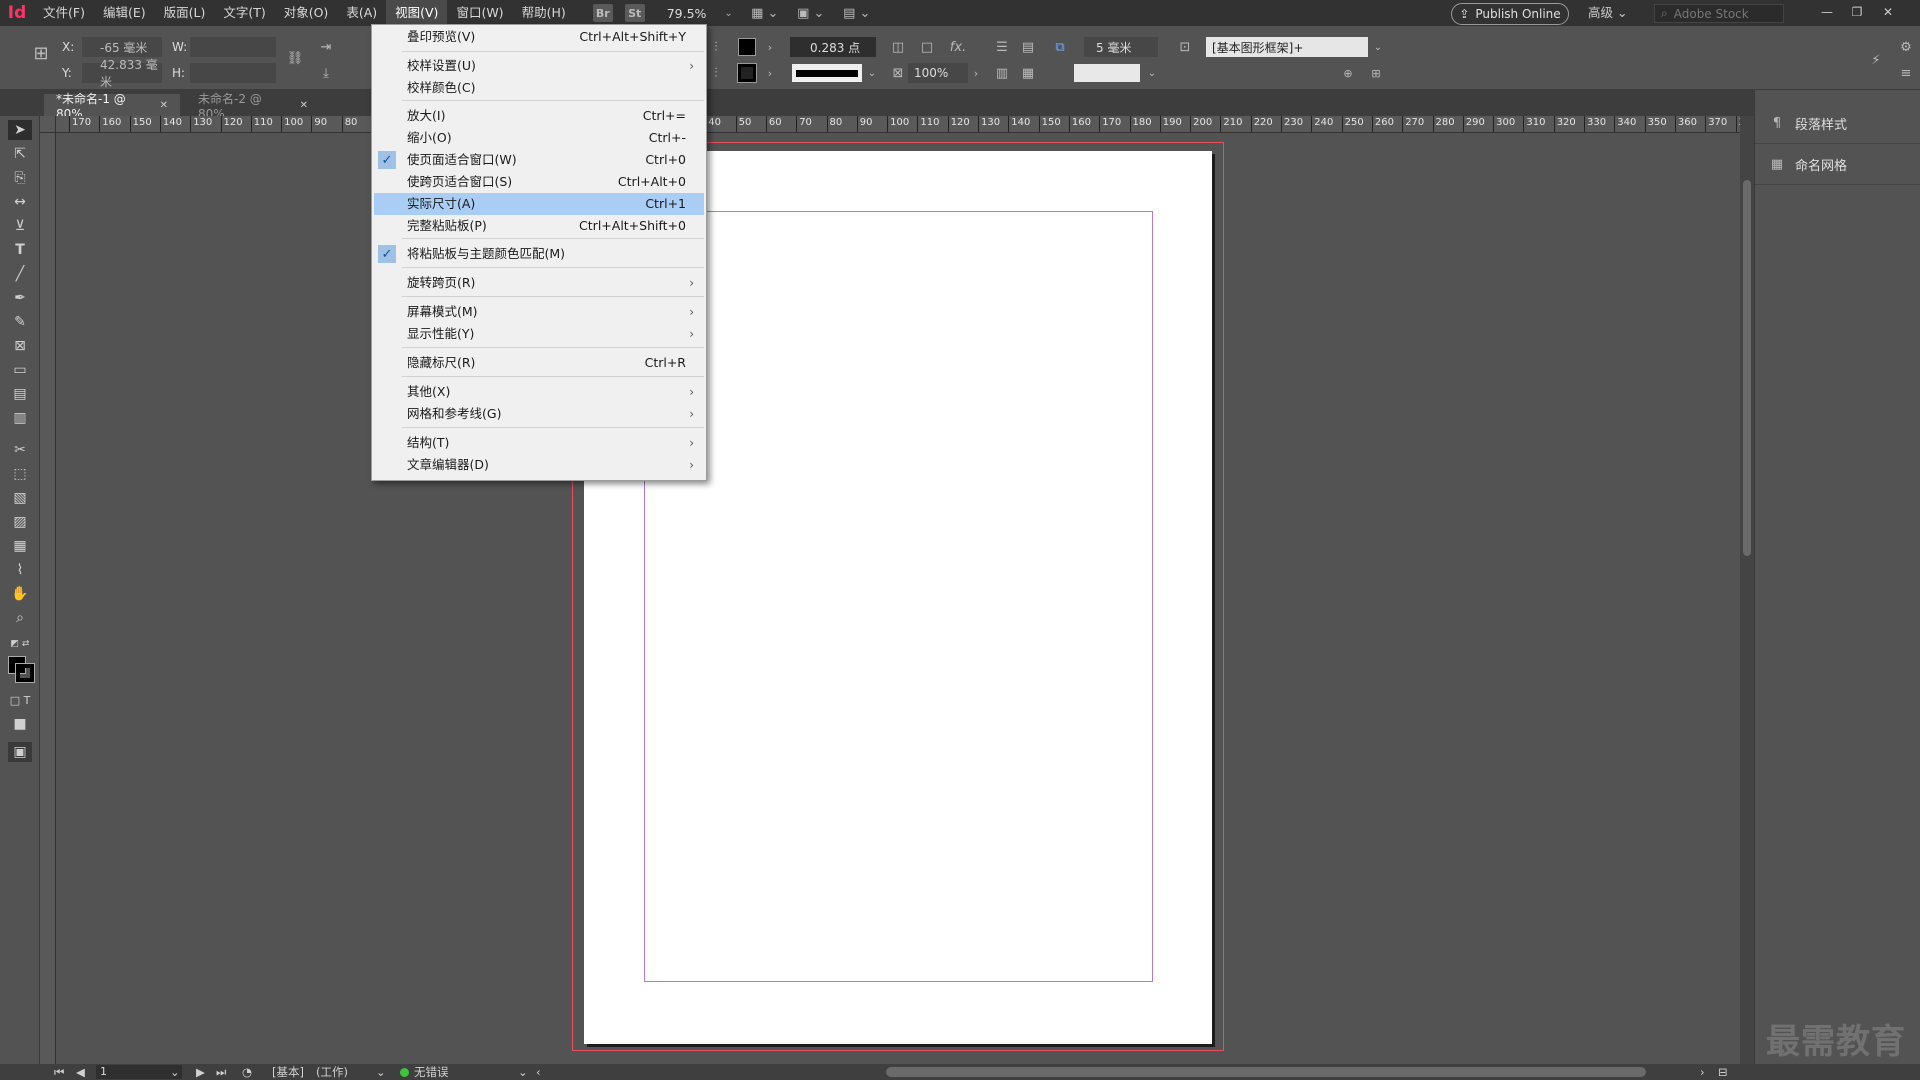  What do you see at coordinates (1837, 165) in the screenshot?
I see `panel-named-grid: ▦ 命名网格` at bounding box center [1837, 165].